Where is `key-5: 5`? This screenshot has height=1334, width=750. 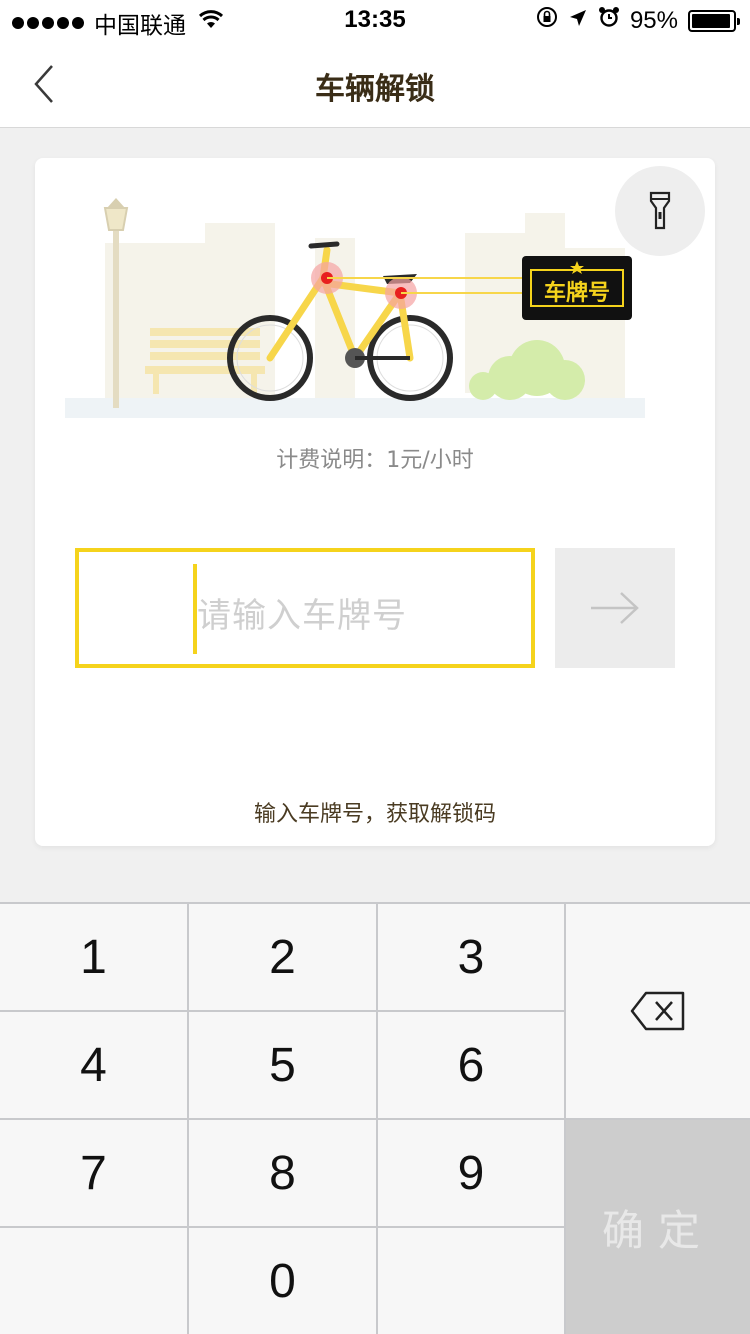
key-5: 5 is located at coordinates (282, 1065).